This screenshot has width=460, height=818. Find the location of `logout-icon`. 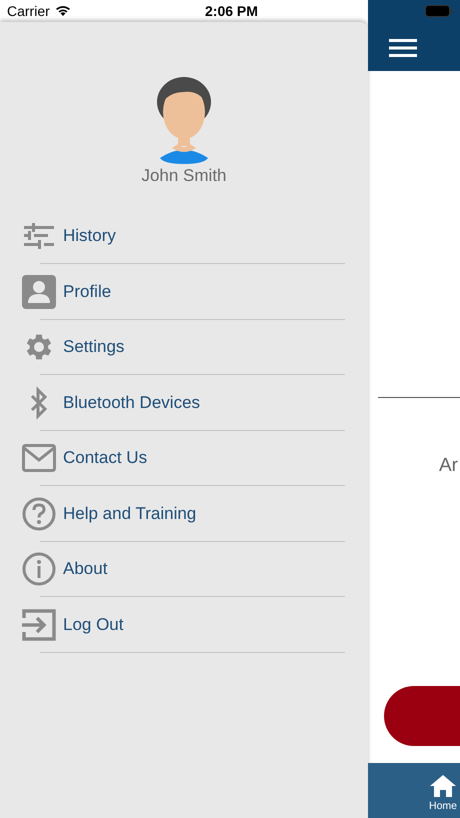

logout-icon is located at coordinates (39, 625).